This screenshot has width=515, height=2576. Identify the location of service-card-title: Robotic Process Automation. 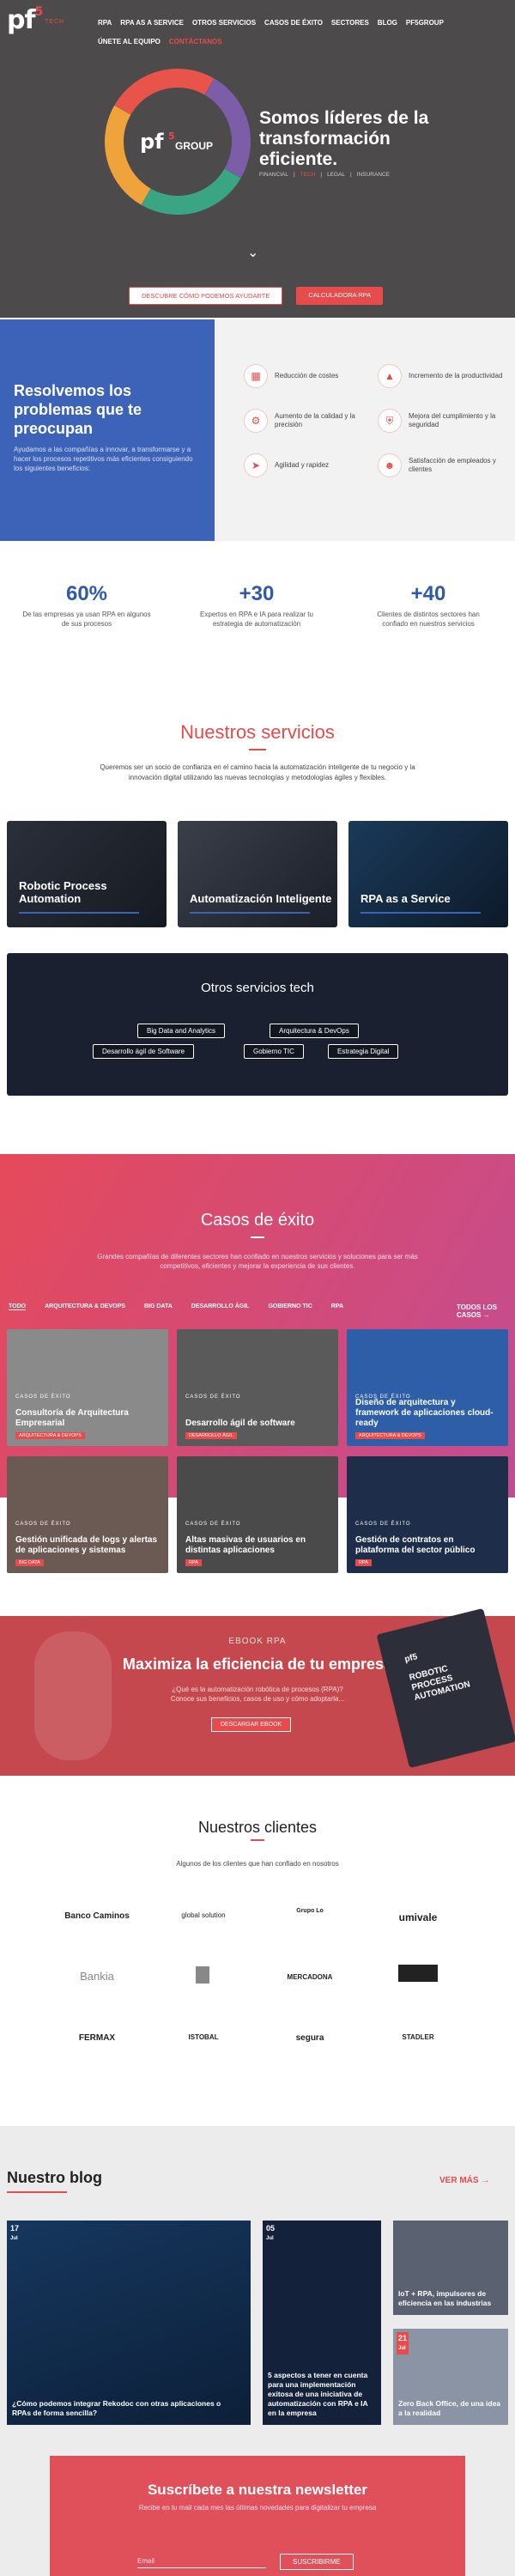
(63, 892).